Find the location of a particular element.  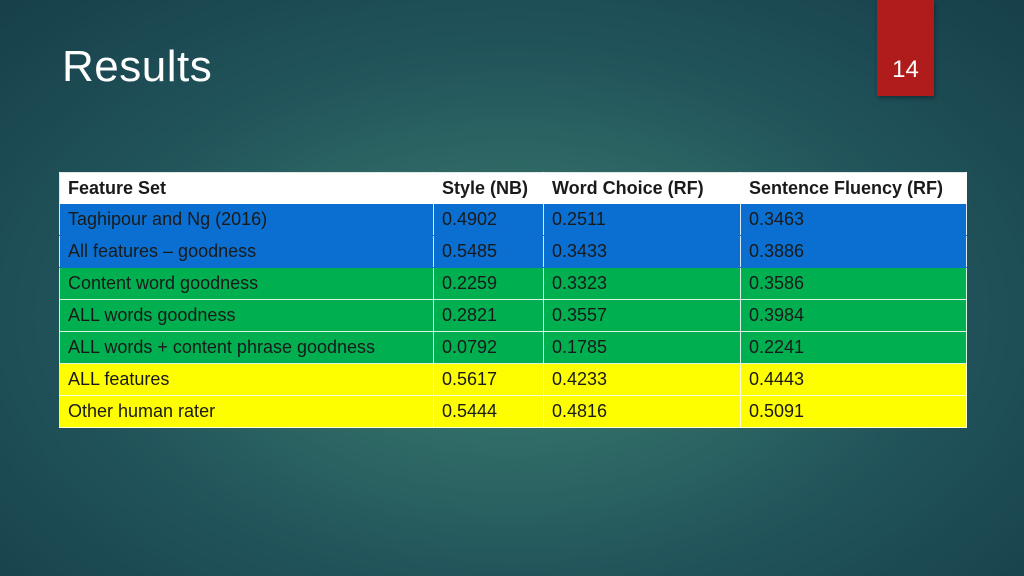

style-cell: 0.5485 is located at coordinates (488, 251).